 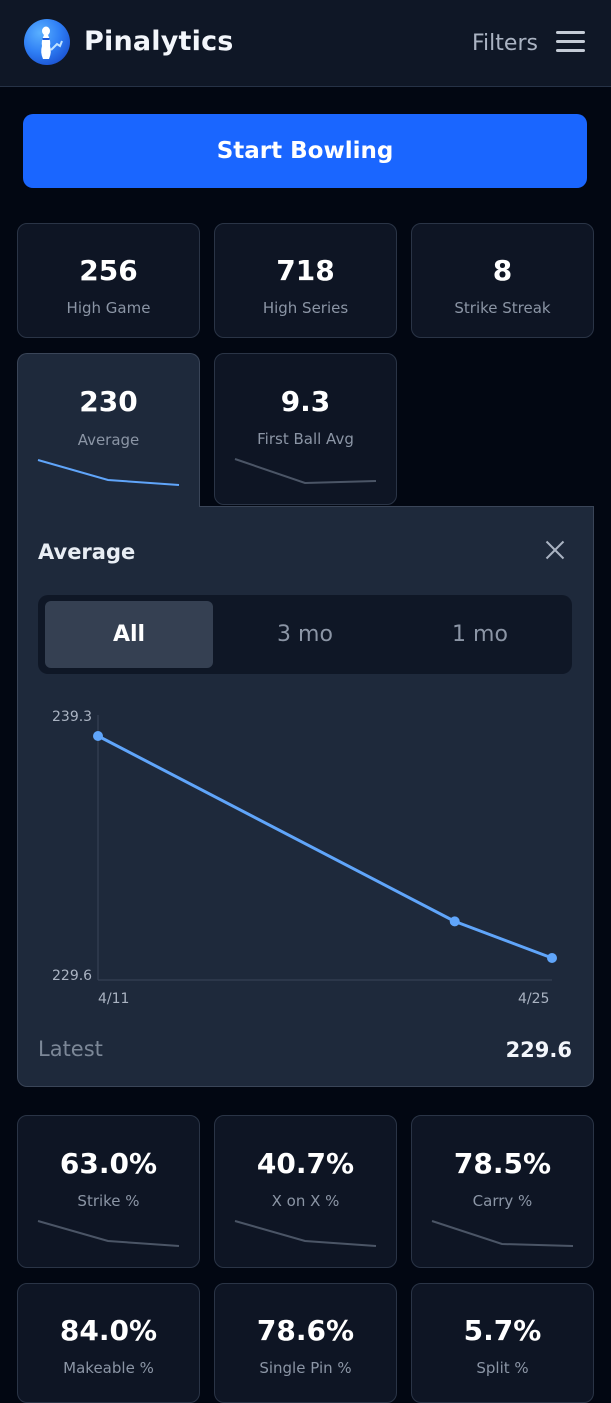 I want to click on app-header: Pinalytics Filters, so click(x=305, y=43).